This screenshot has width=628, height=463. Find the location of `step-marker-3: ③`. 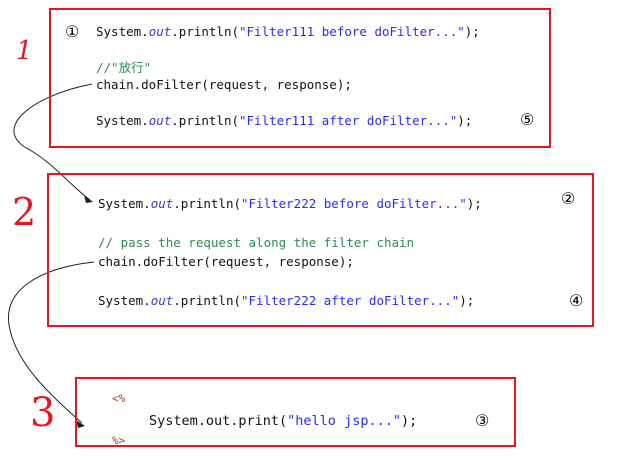

step-marker-3: ③ is located at coordinates (482, 420).